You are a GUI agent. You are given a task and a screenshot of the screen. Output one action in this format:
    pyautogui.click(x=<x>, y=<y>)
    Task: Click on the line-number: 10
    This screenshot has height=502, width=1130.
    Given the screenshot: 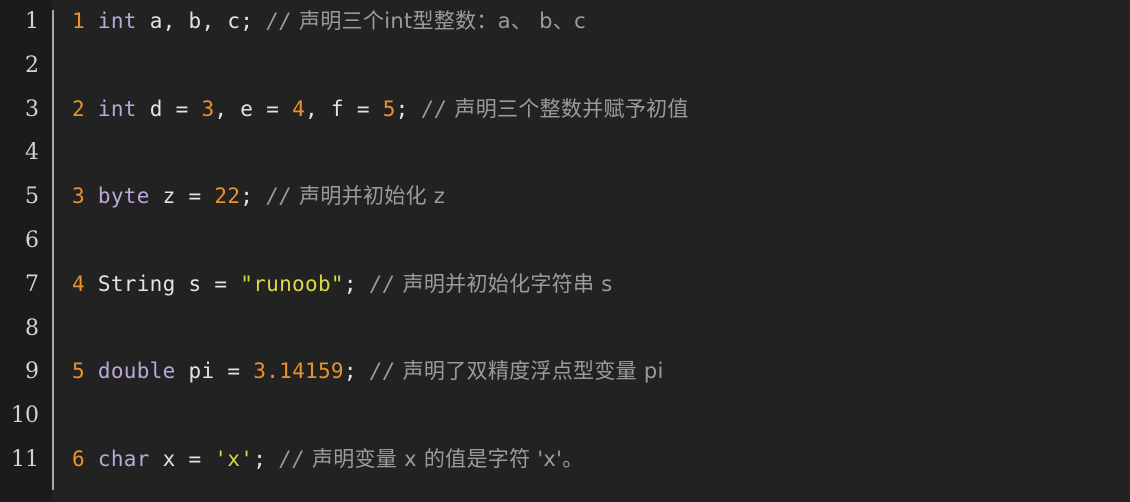 What is the action you would take?
    pyautogui.click(x=25, y=416)
    